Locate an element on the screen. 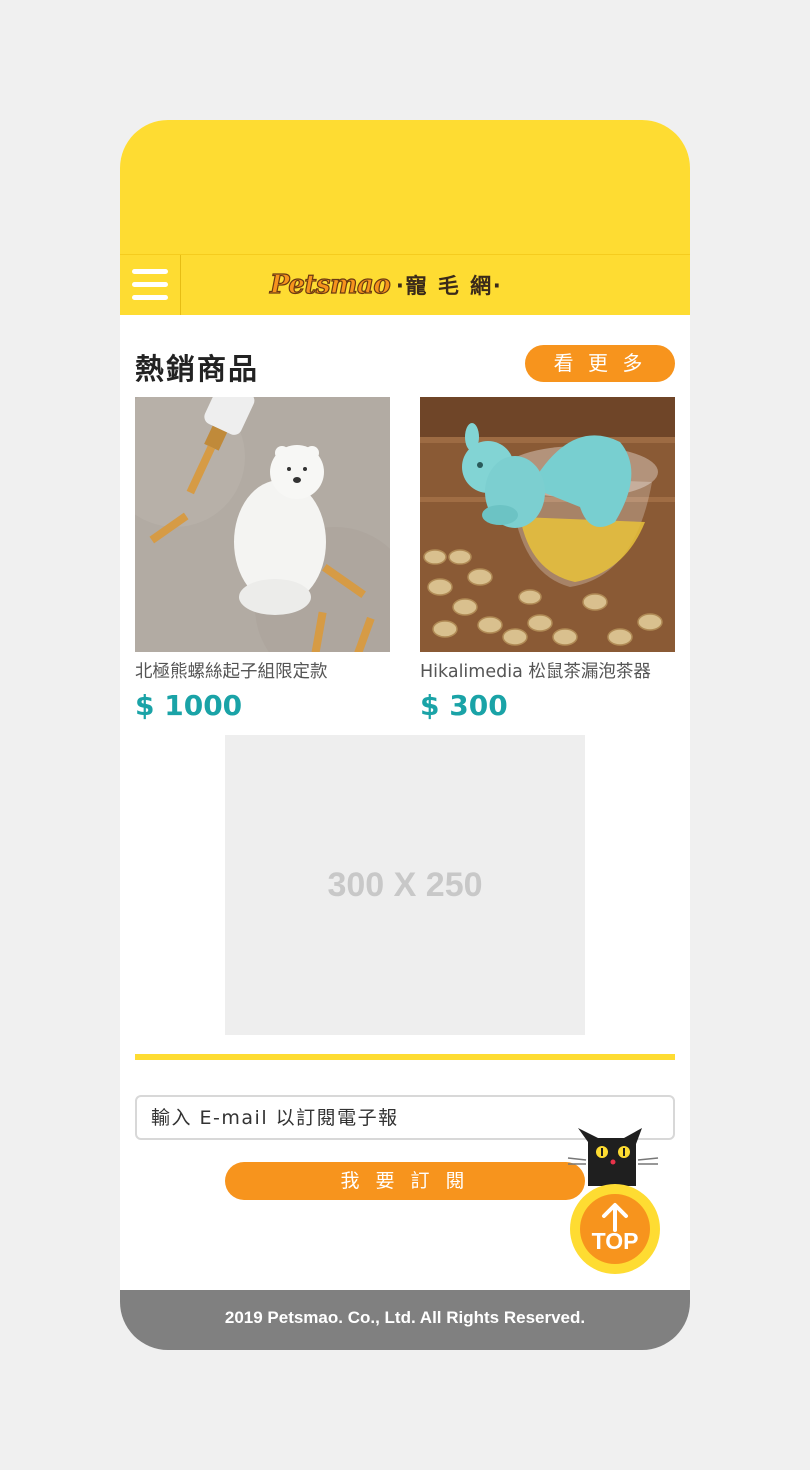 The image size is (810, 1470). hot-products-title: 熱銷商品 is located at coordinates (197, 369).